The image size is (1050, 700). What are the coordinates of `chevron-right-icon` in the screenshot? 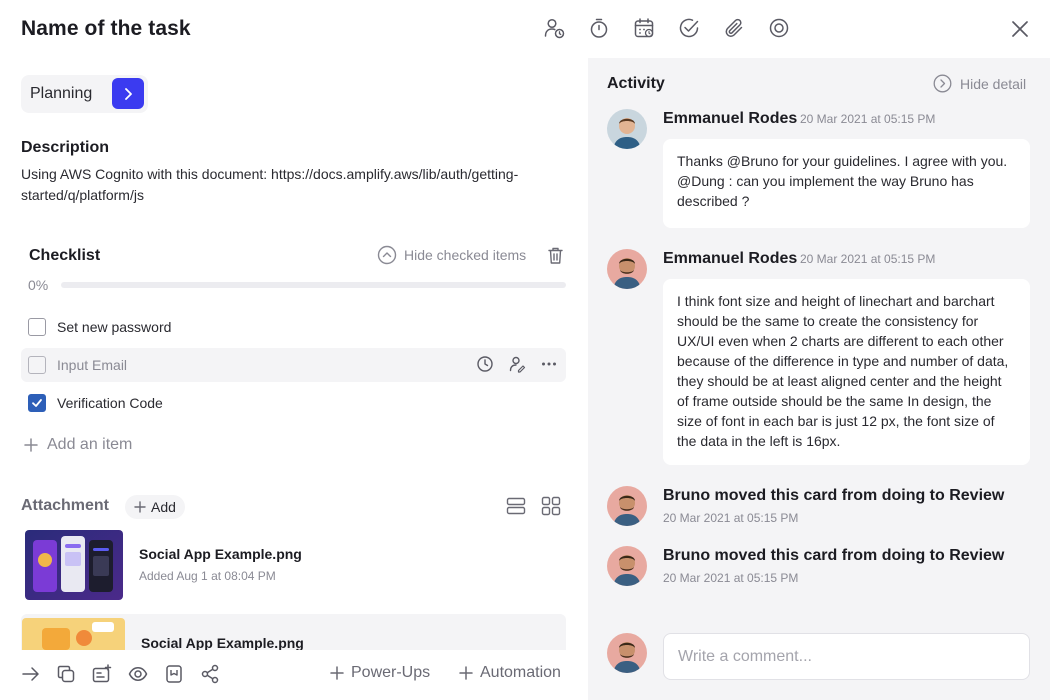 It's located at (128, 93).